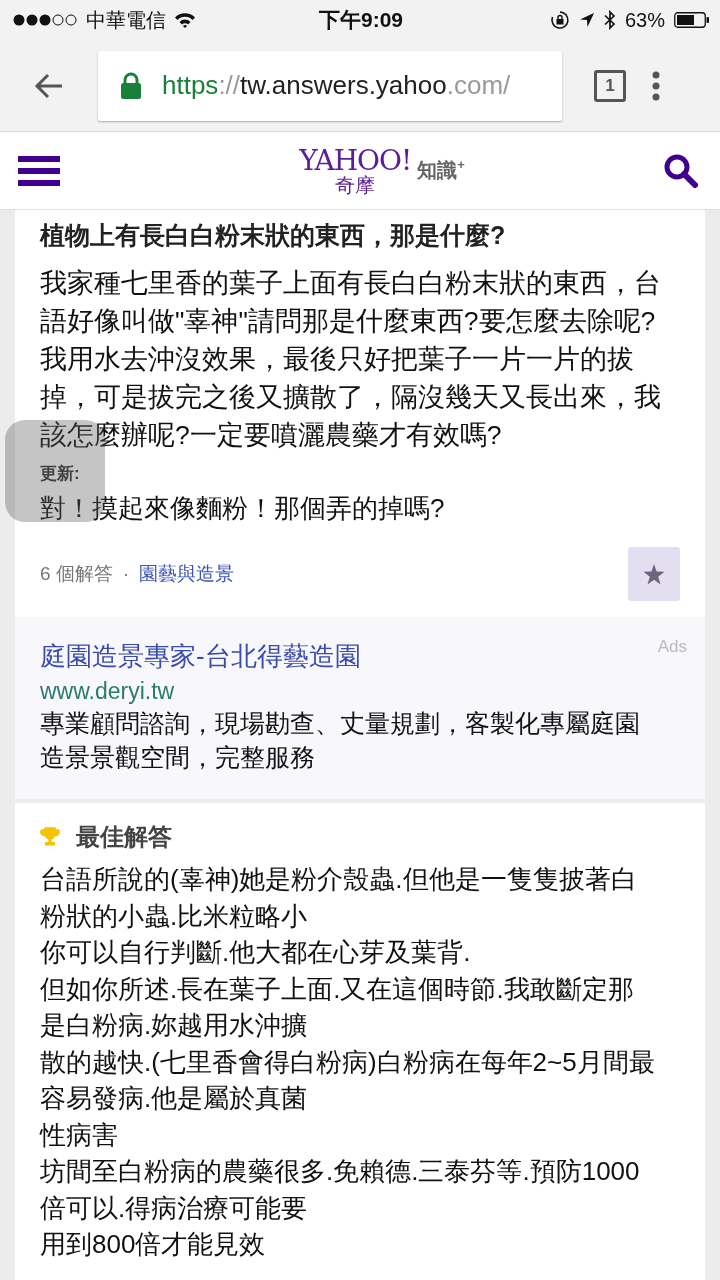  What do you see at coordinates (45, 20) in the screenshot?
I see `signal-icon` at bounding box center [45, 20].